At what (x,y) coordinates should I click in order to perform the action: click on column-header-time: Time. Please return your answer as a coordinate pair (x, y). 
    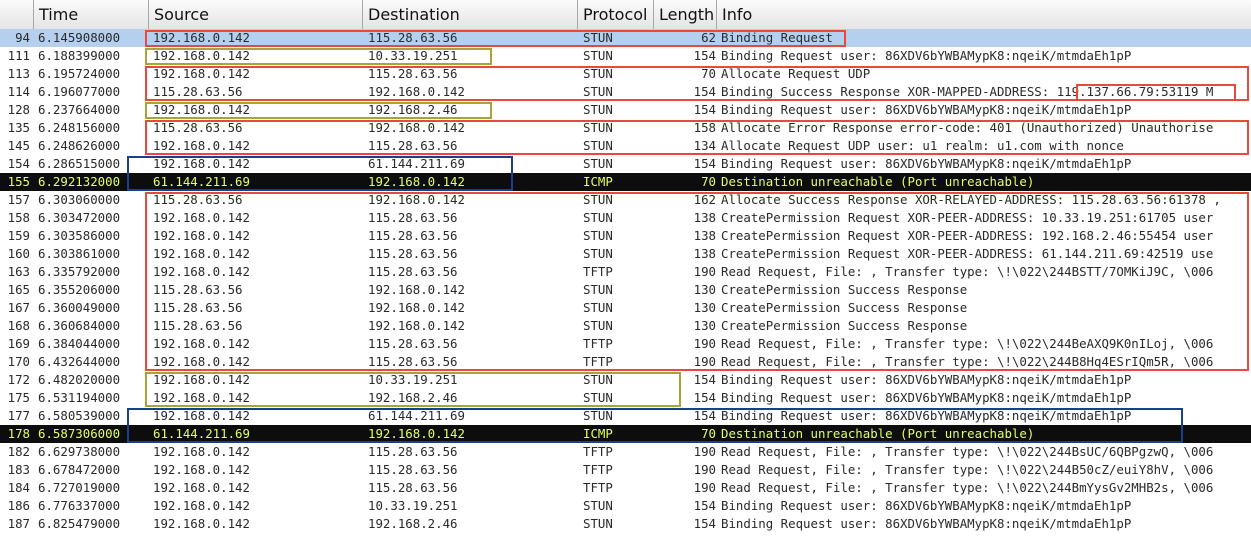
    Looking at the image, I should click on (91, 14).